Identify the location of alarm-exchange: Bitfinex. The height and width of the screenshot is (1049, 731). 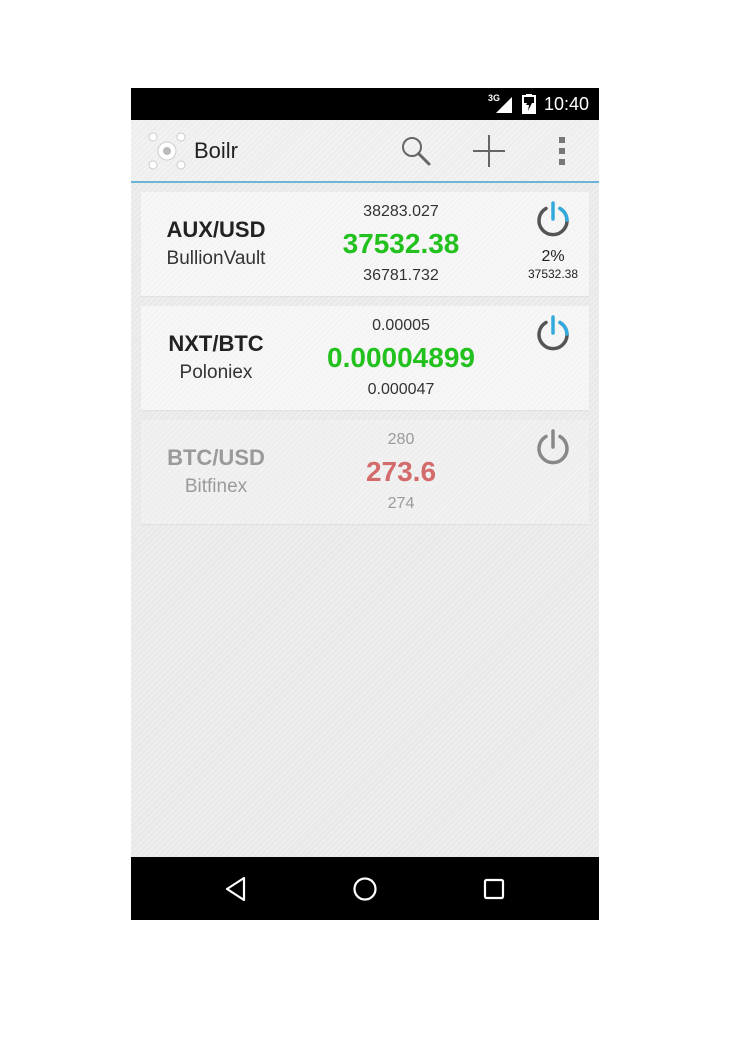
(216, 486).